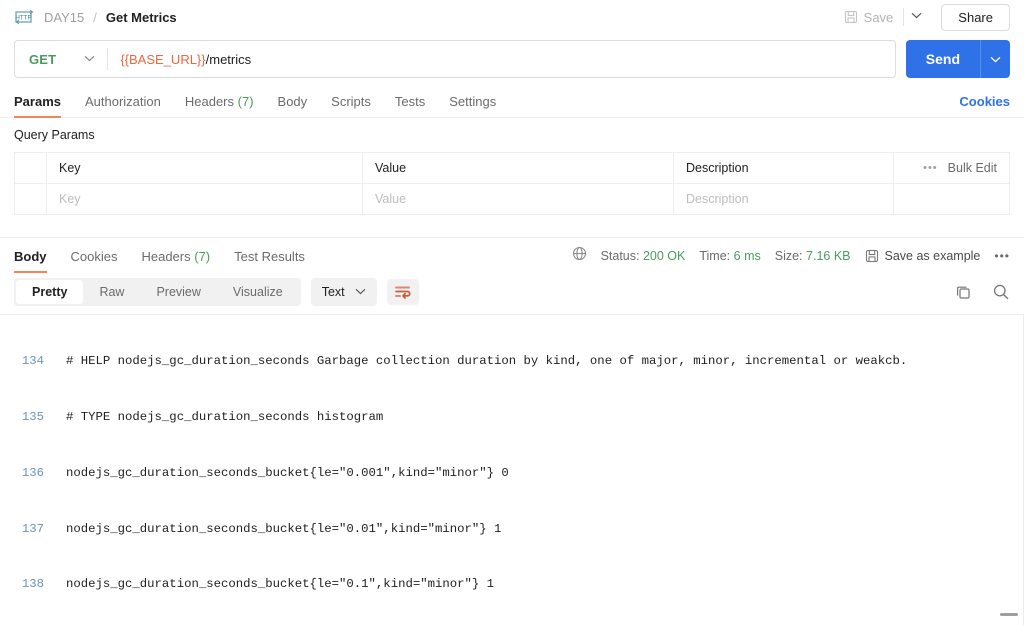 The image size is (1024, 625). I want to click on method-label: GET, so click(43, 59).